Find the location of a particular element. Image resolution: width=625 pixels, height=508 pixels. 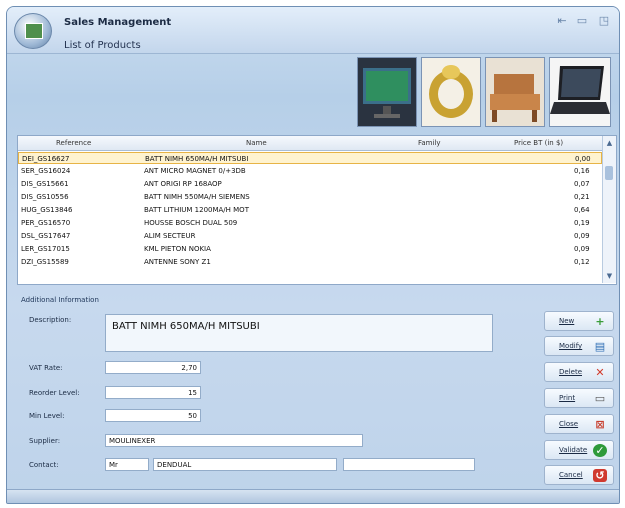

reorder-label: Reorder Level: is located at coordinates (54, 393).